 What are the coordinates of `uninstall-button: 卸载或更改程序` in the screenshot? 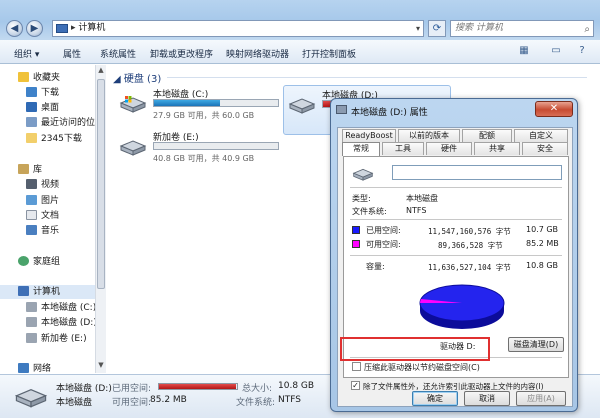 It's located at (181, 53).